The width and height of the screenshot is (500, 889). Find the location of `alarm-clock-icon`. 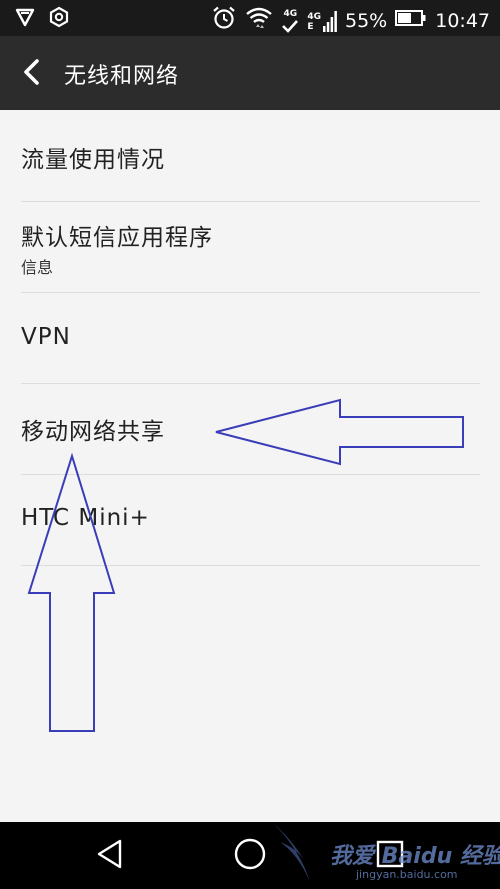

alarm-clock-icon is located at coordinates (224, 20).